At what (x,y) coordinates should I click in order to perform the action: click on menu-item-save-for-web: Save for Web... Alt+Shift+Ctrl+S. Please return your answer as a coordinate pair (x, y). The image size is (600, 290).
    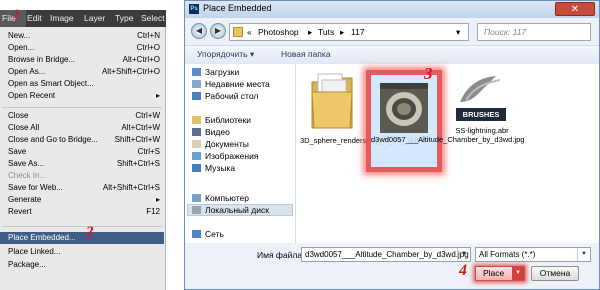
    Looking at the image, I should click on (82, 188).